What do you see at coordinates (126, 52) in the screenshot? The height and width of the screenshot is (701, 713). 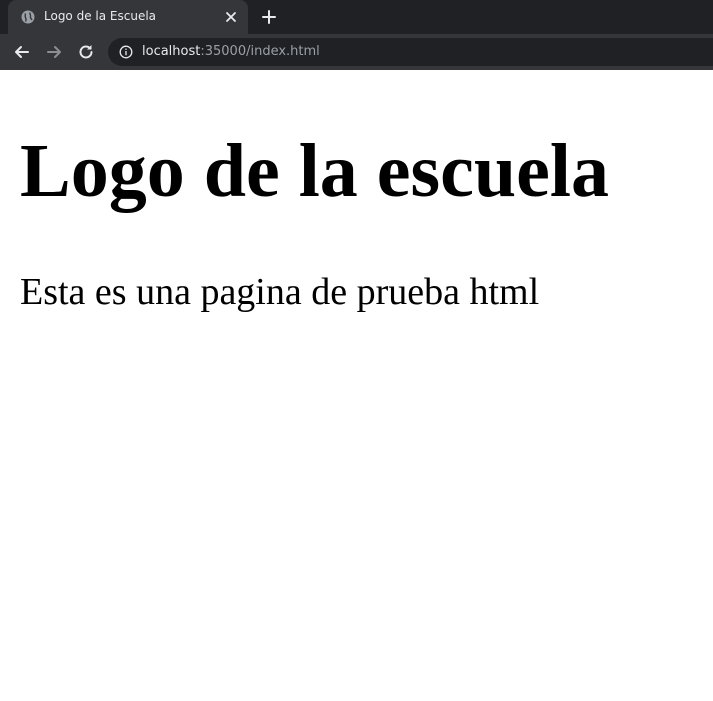 I see `info-icon` at bounding box center [126, 52].